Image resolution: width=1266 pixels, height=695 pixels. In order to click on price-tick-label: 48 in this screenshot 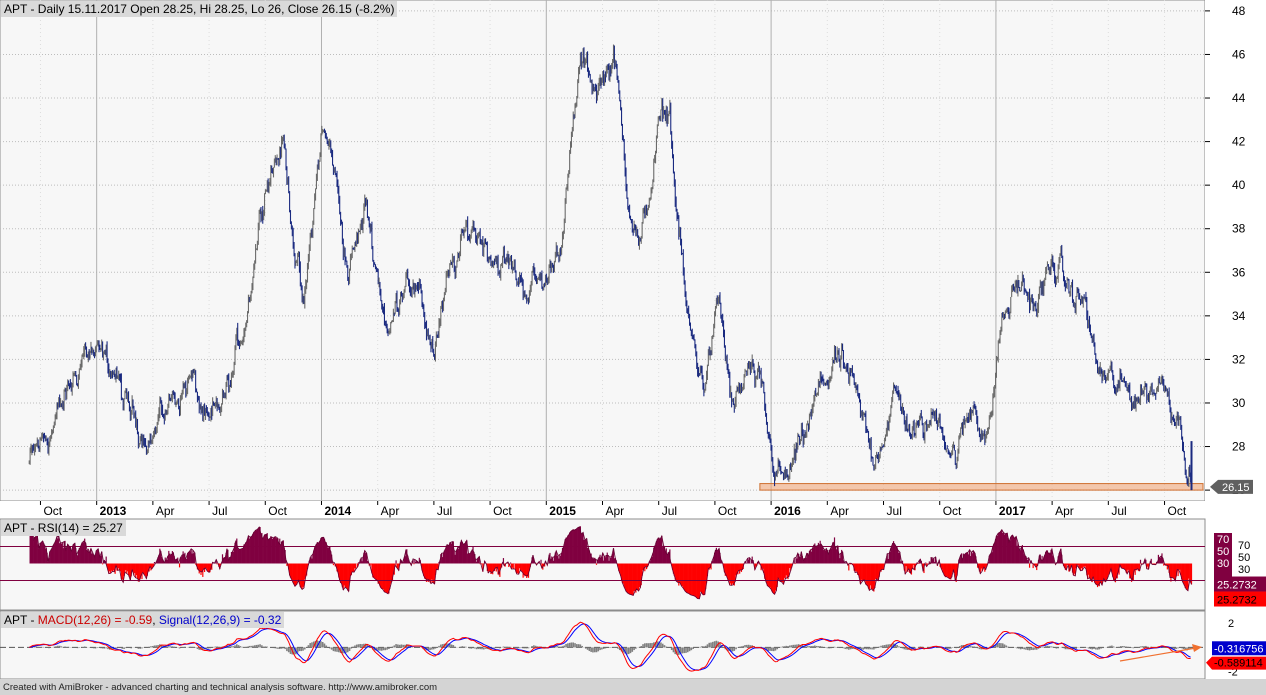, I will do `click(1239, 11)`.